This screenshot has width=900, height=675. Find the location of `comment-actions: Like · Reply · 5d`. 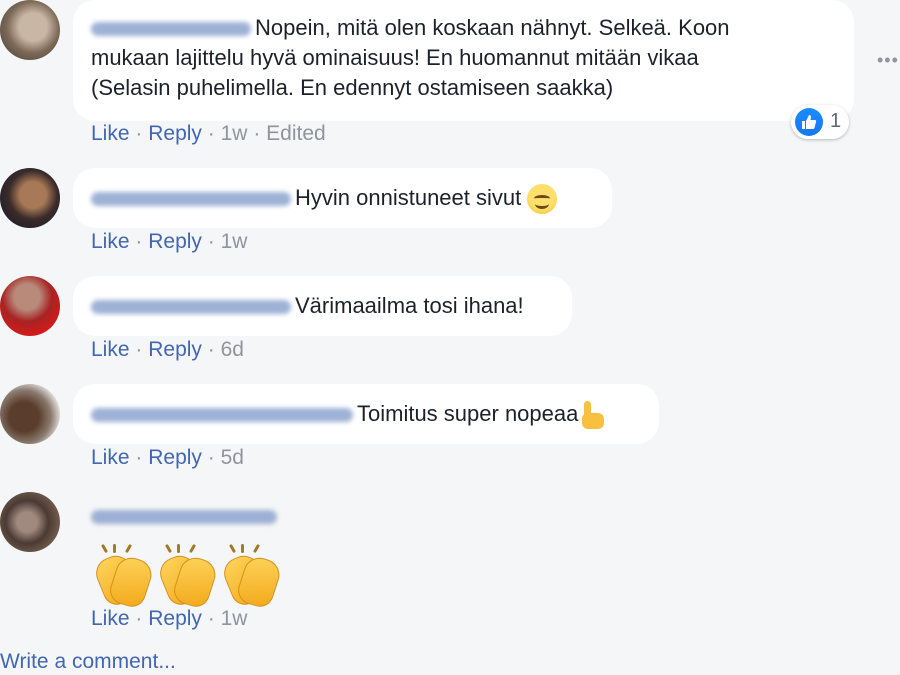

comment-actions: Like · Reply · 5d is located at coordinates (167, 458).